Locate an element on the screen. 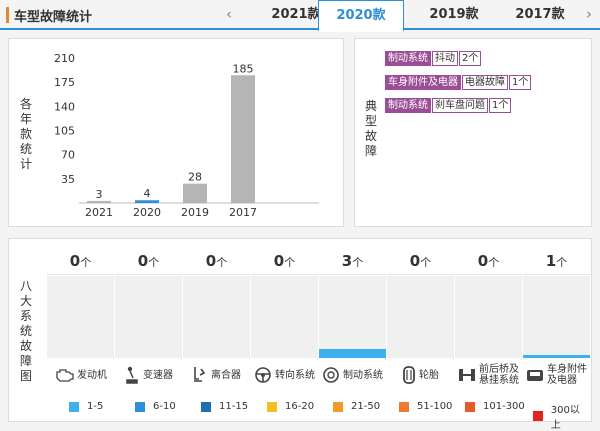  system-column-suspension: 0个 前后桥及 悬挂系统 is located at coordinates (488, 319).